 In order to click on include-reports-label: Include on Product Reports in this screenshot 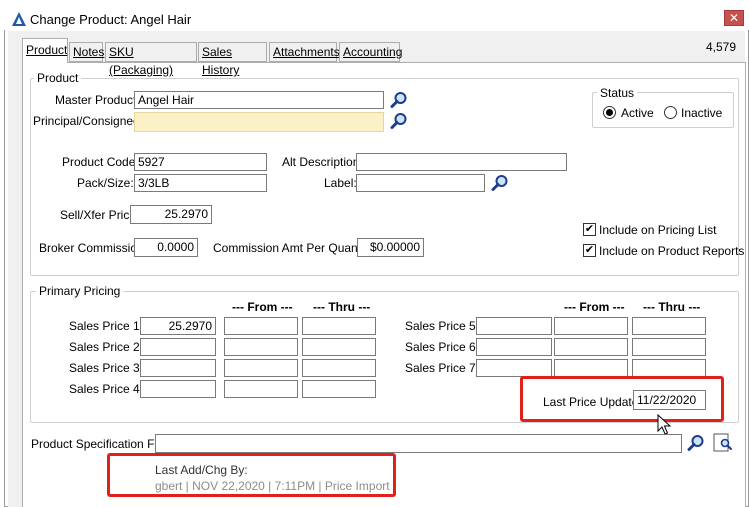, I will do `click(672, 251)`.